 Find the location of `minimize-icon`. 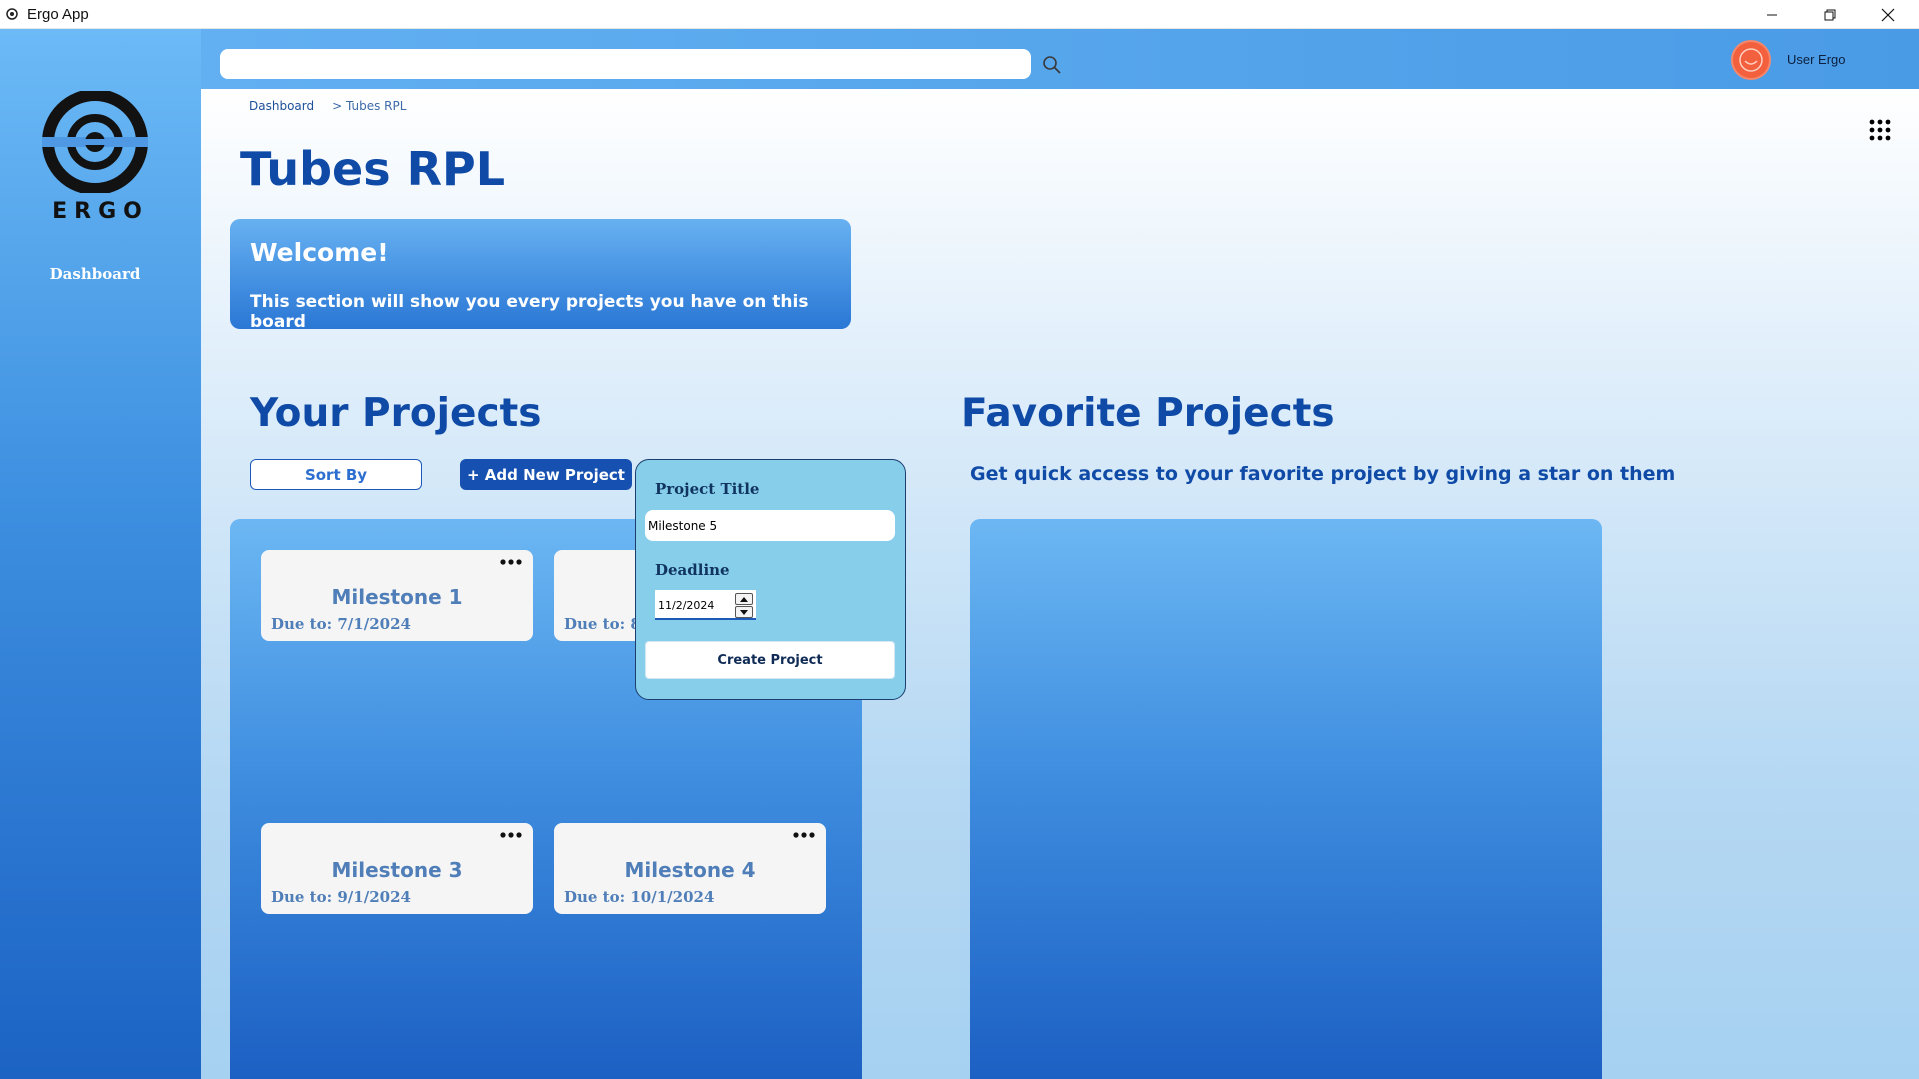

minimize-icon is located at coordinates (1772, 14).